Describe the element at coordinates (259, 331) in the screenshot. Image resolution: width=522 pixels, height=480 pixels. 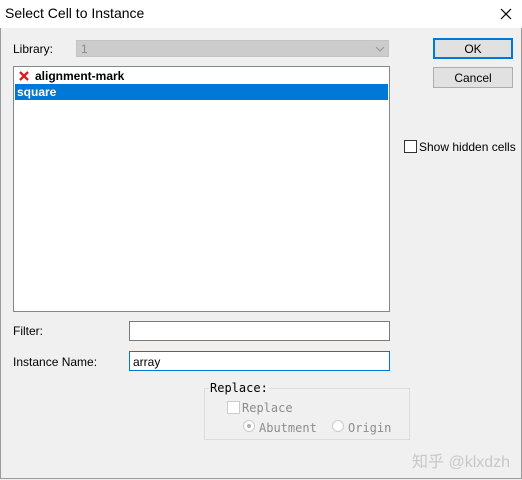
I see `filter-input` at that location.